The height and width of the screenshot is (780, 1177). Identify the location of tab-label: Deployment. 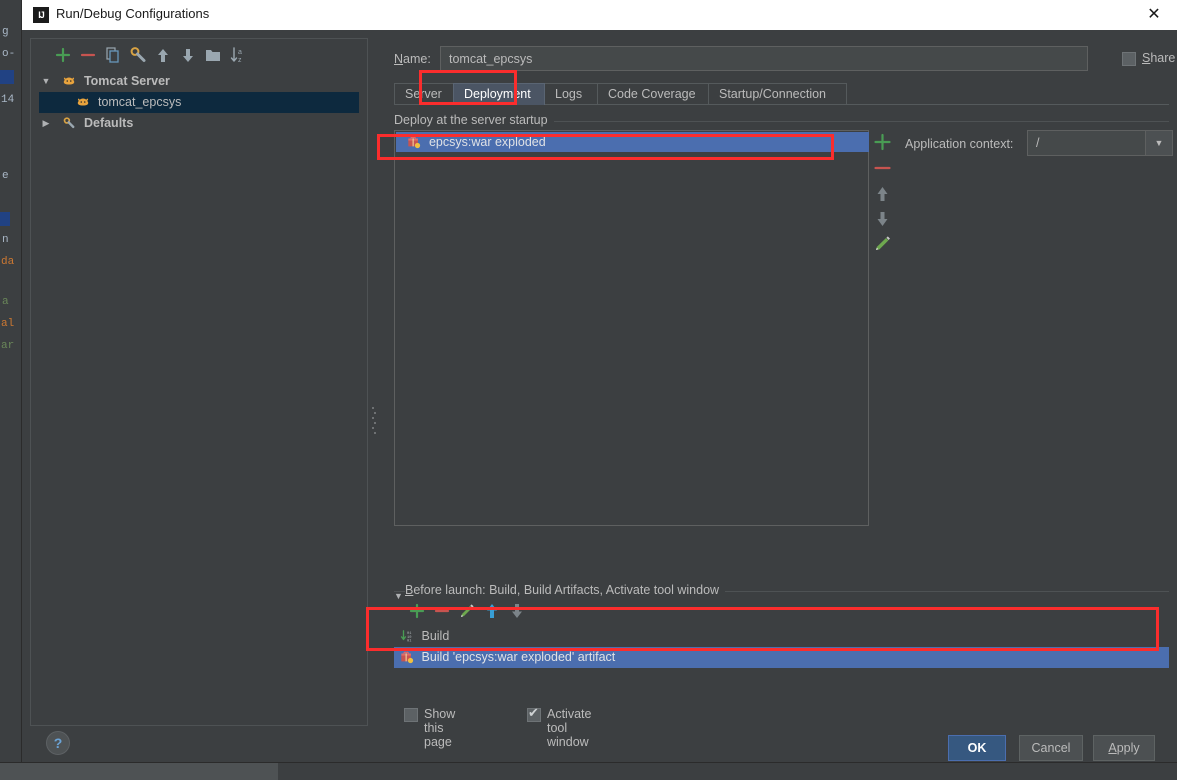
(497, 94).